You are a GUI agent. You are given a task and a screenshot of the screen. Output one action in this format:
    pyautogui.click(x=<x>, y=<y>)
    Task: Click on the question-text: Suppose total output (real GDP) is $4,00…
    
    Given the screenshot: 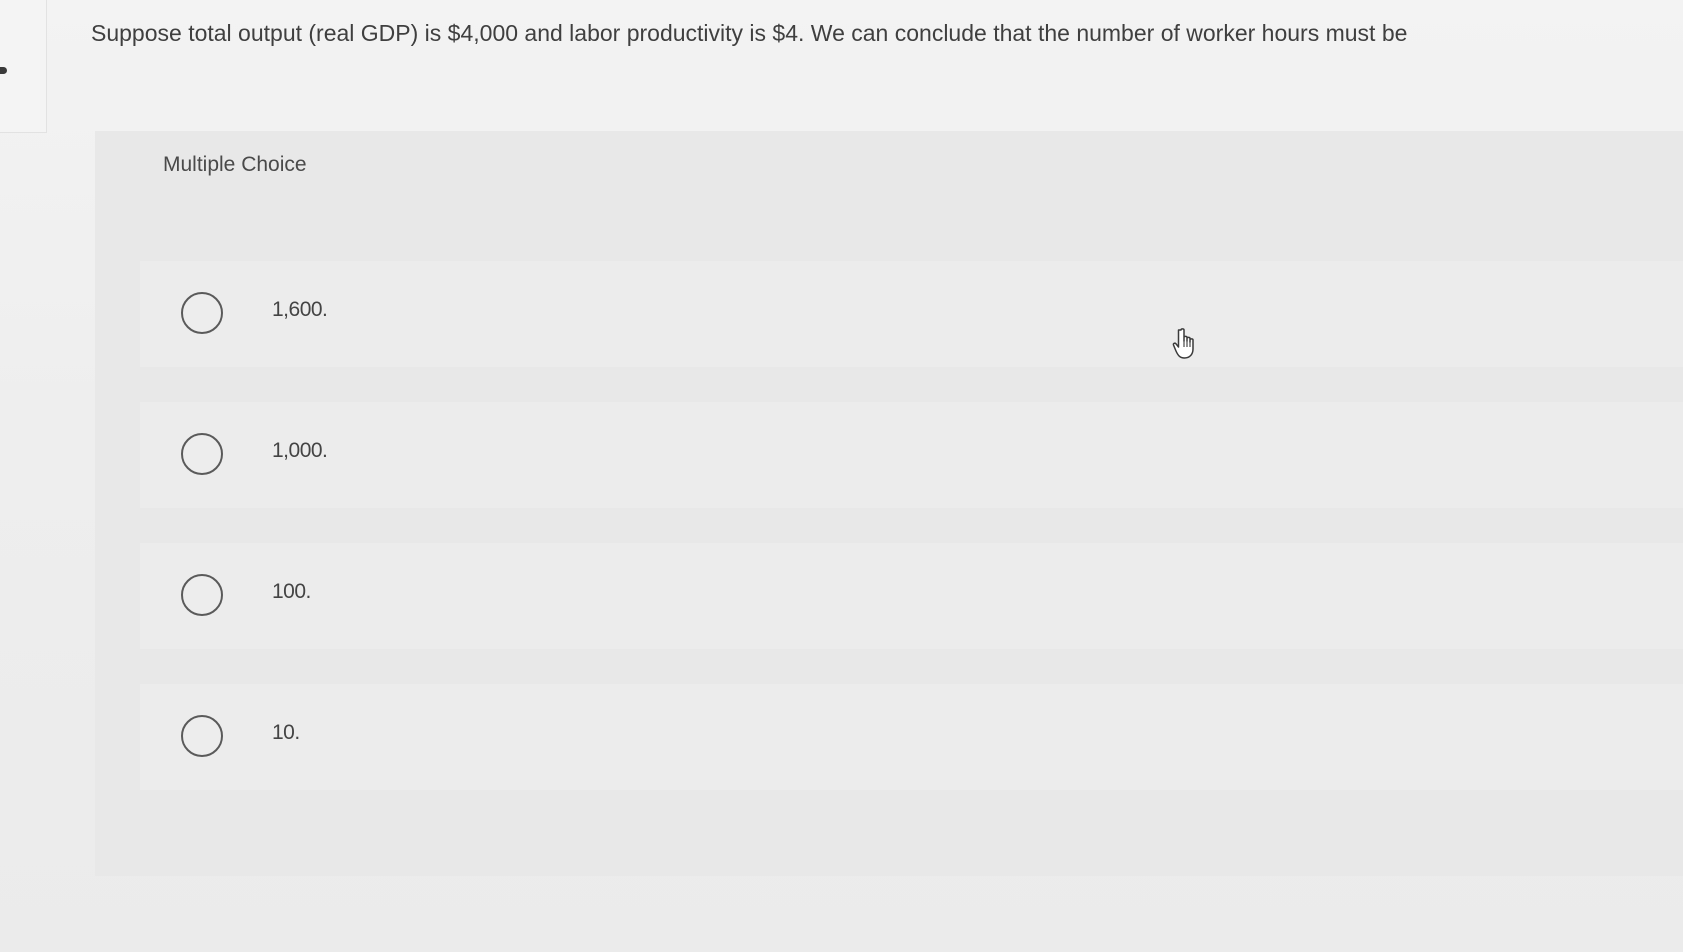 What is the action you would take?
    pyautogui.click(x=749, y=33)
    